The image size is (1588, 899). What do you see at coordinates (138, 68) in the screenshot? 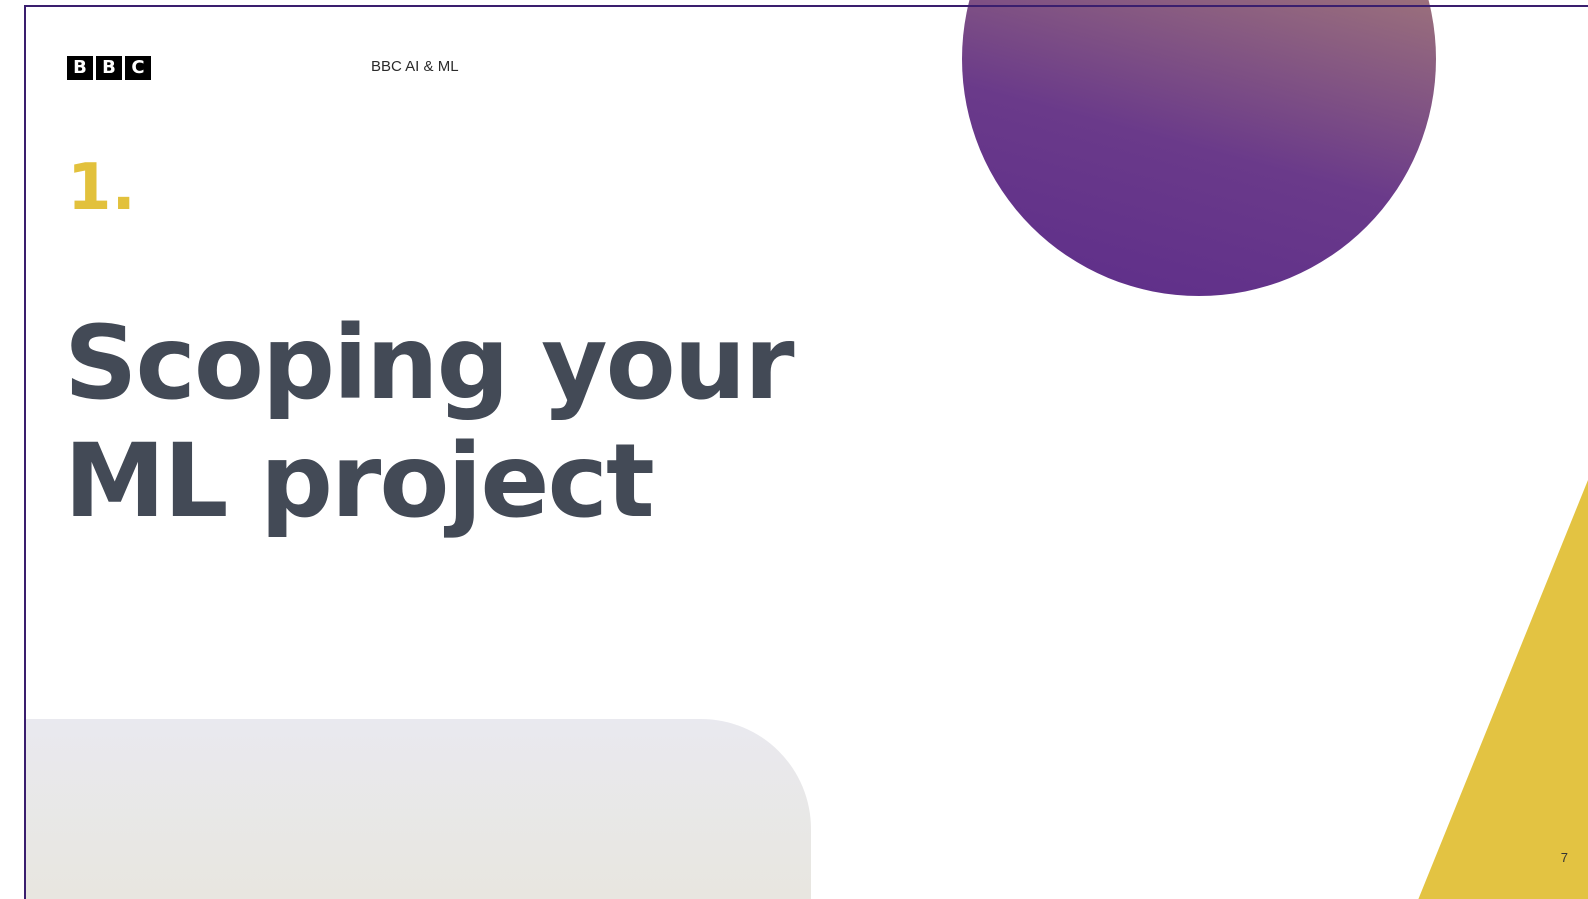
I see `bbc-logo-letter-3: C` at bounding box center [138, 68].